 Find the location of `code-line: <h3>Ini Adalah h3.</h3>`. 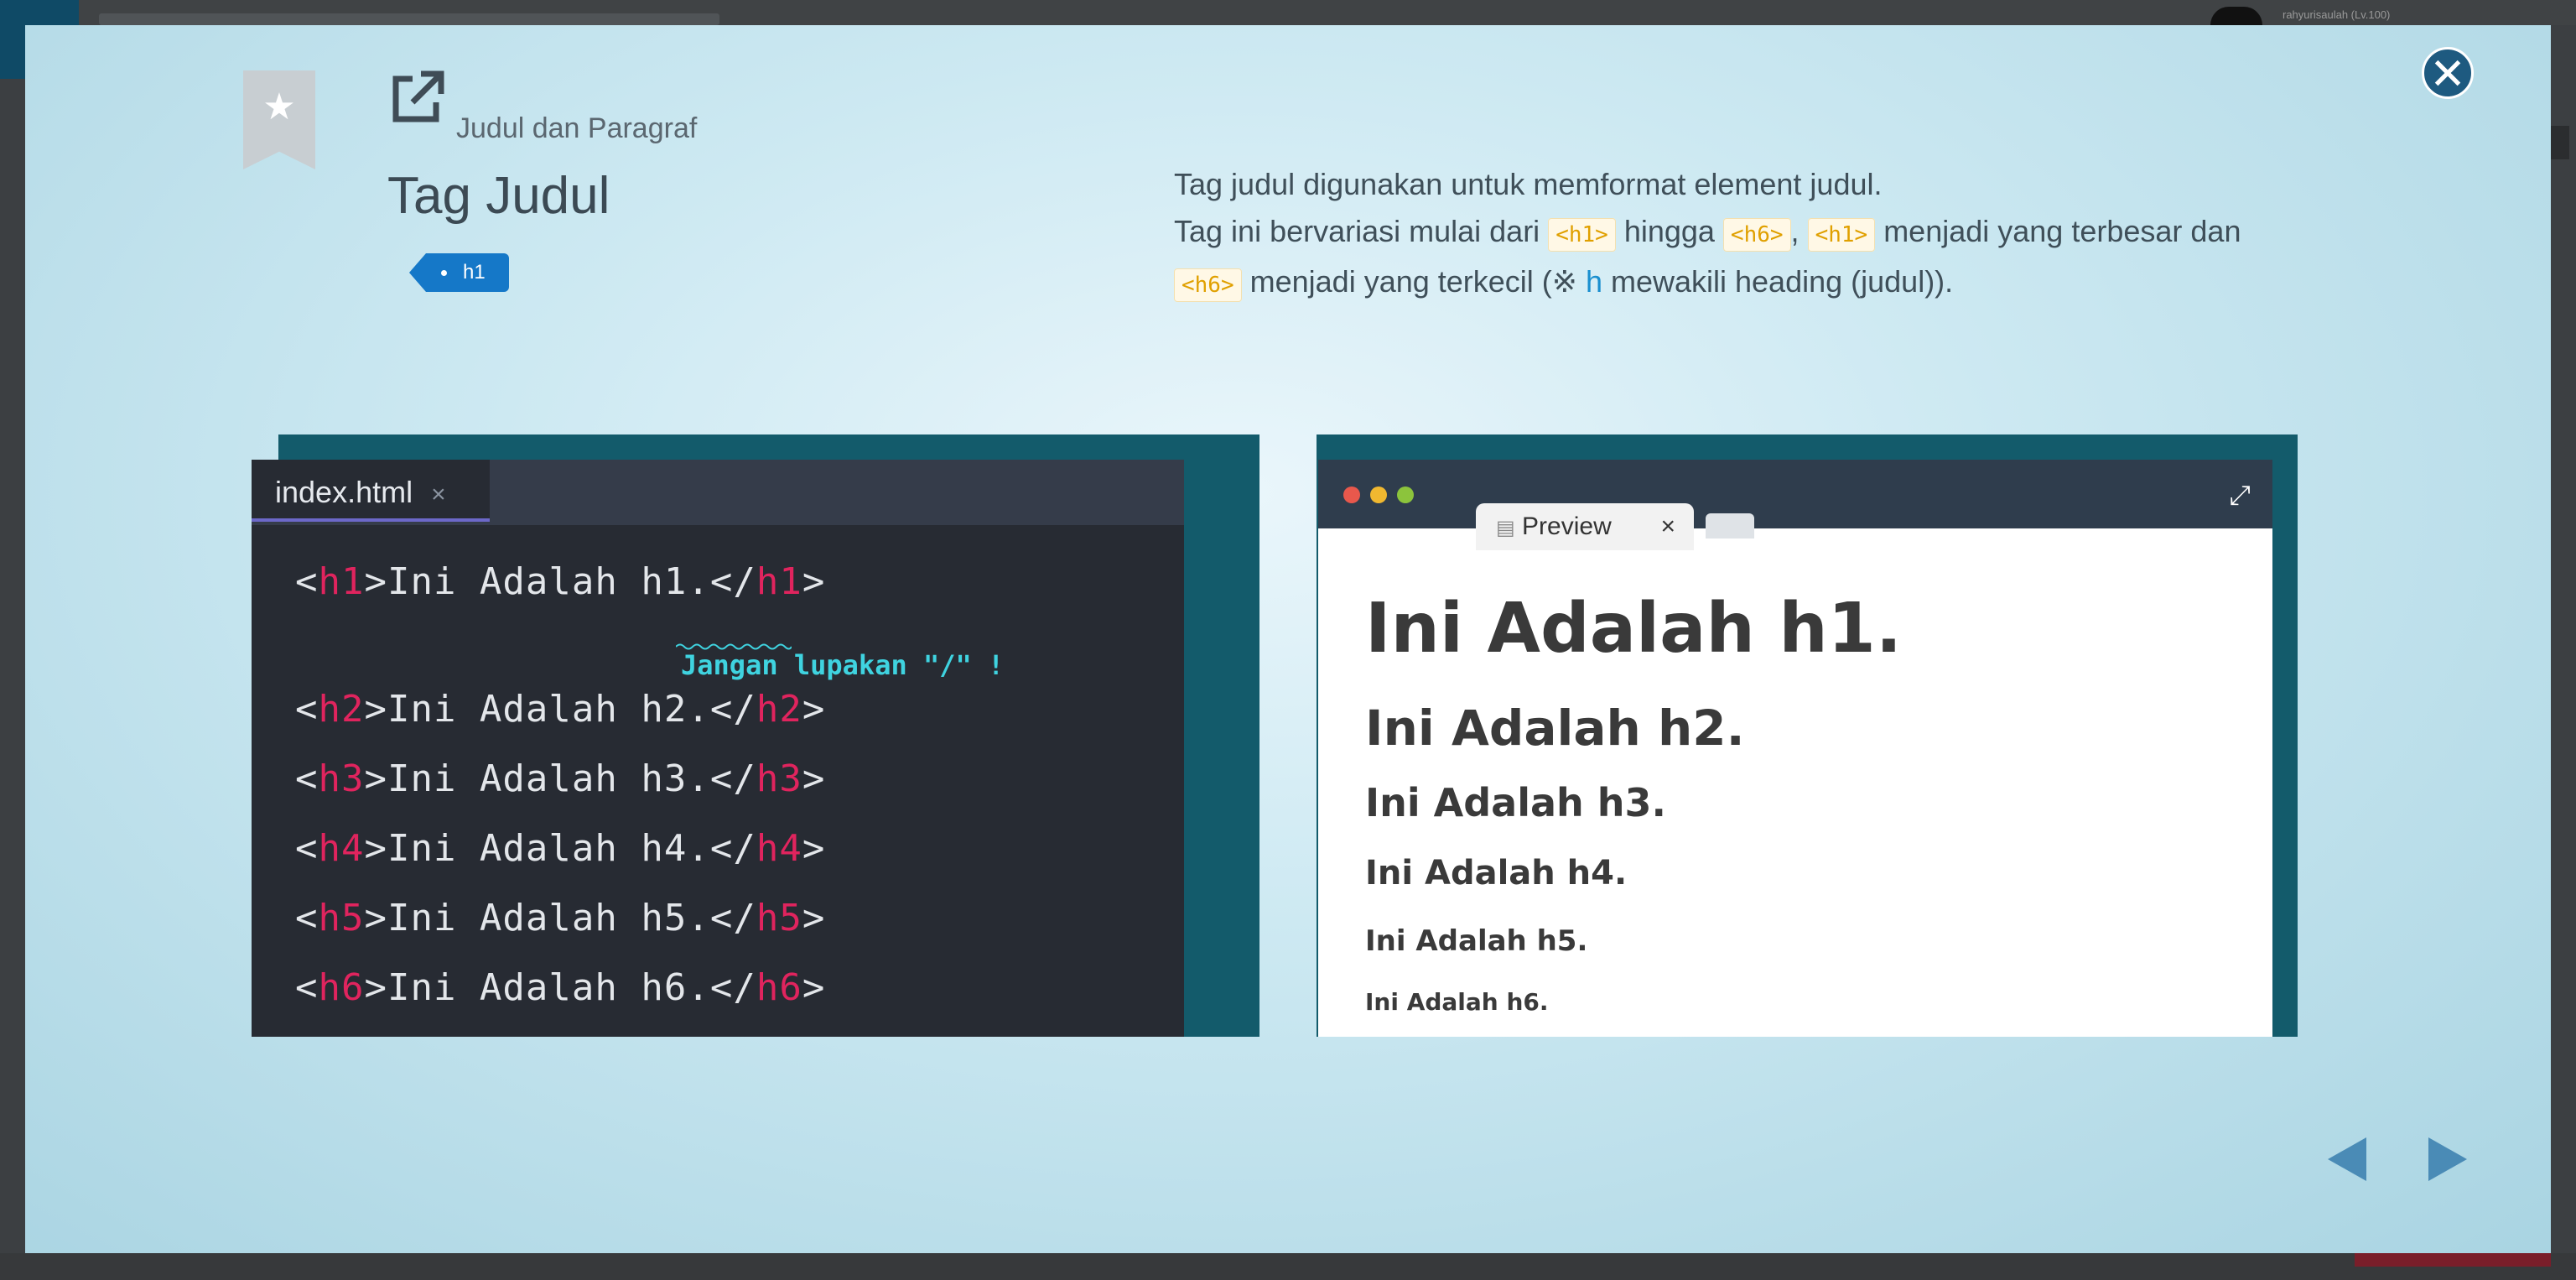

code-line: <h3>Ini Adalah h3.</h3> is located at coordinates (560, 778).